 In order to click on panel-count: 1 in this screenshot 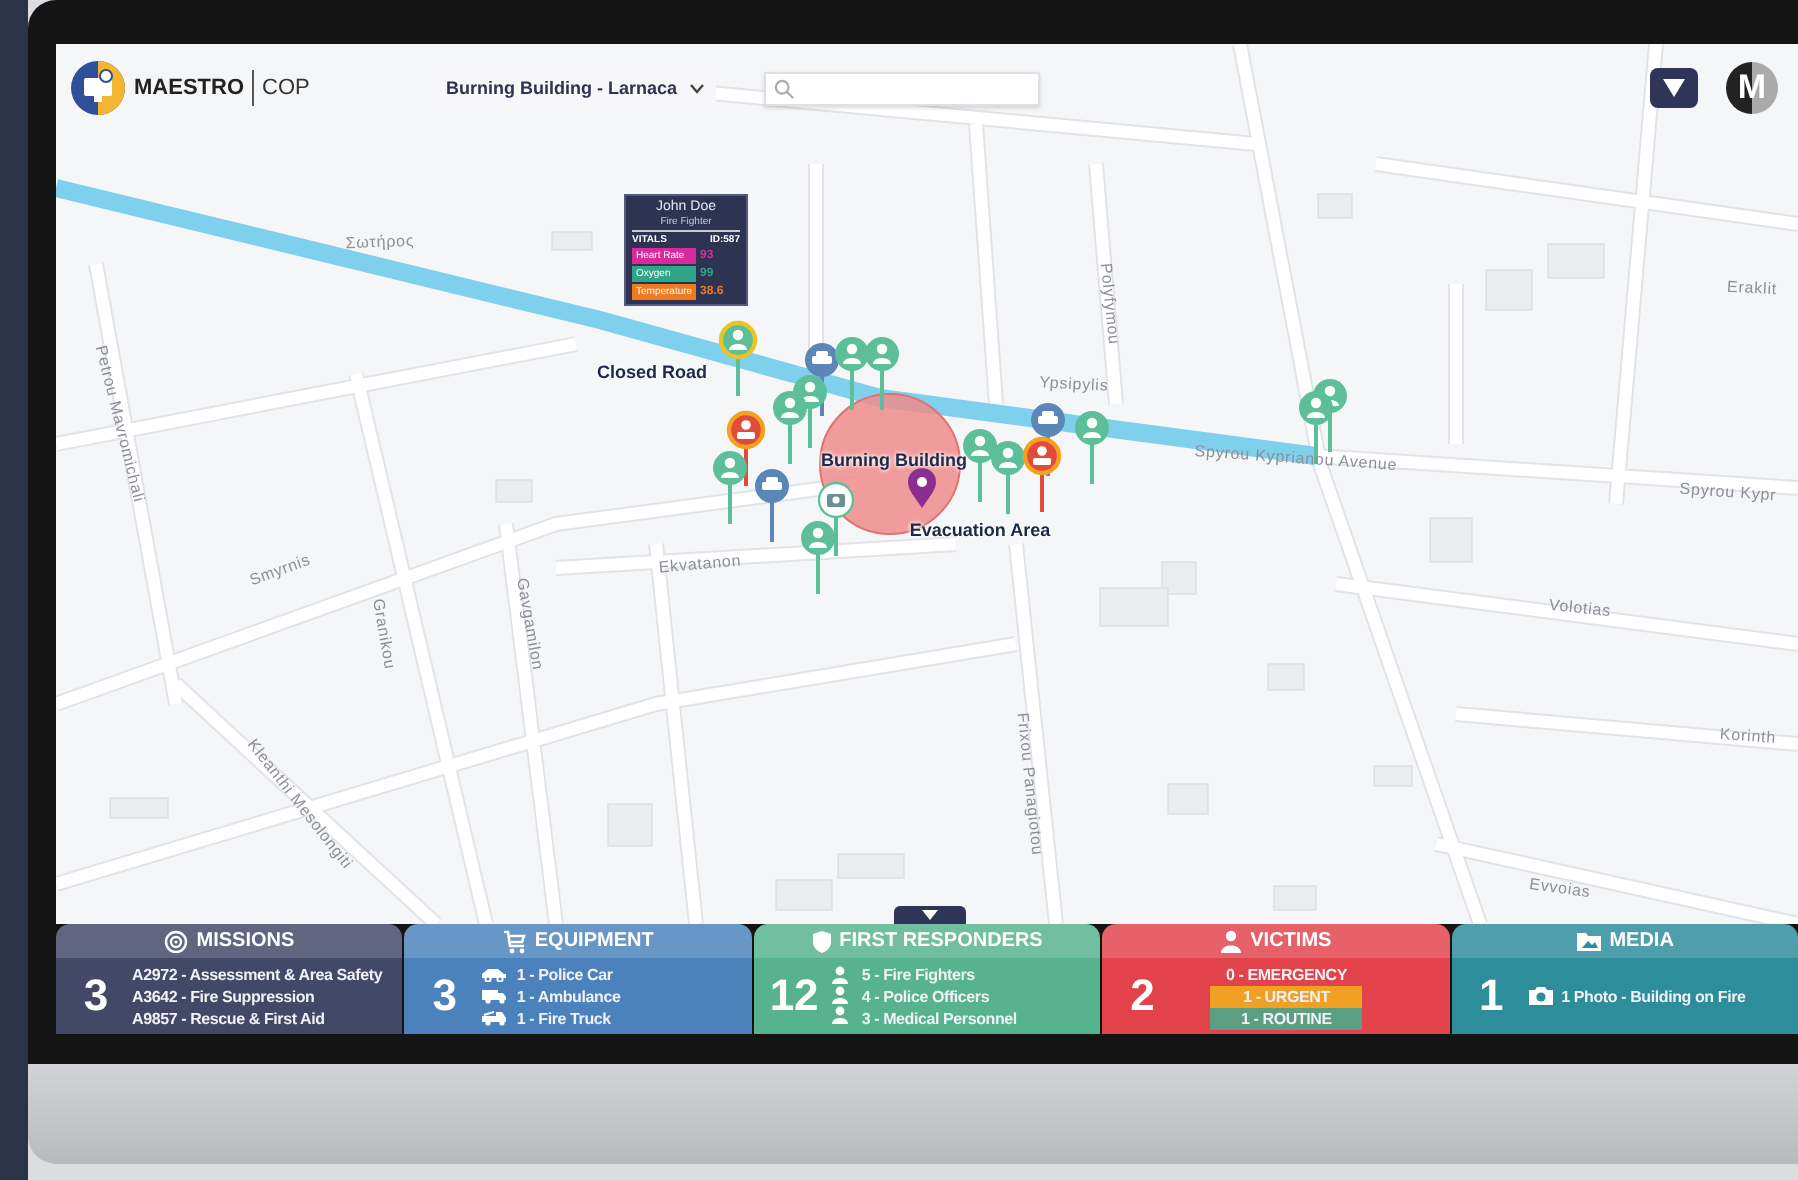, I will do `click(1491, 996)`.